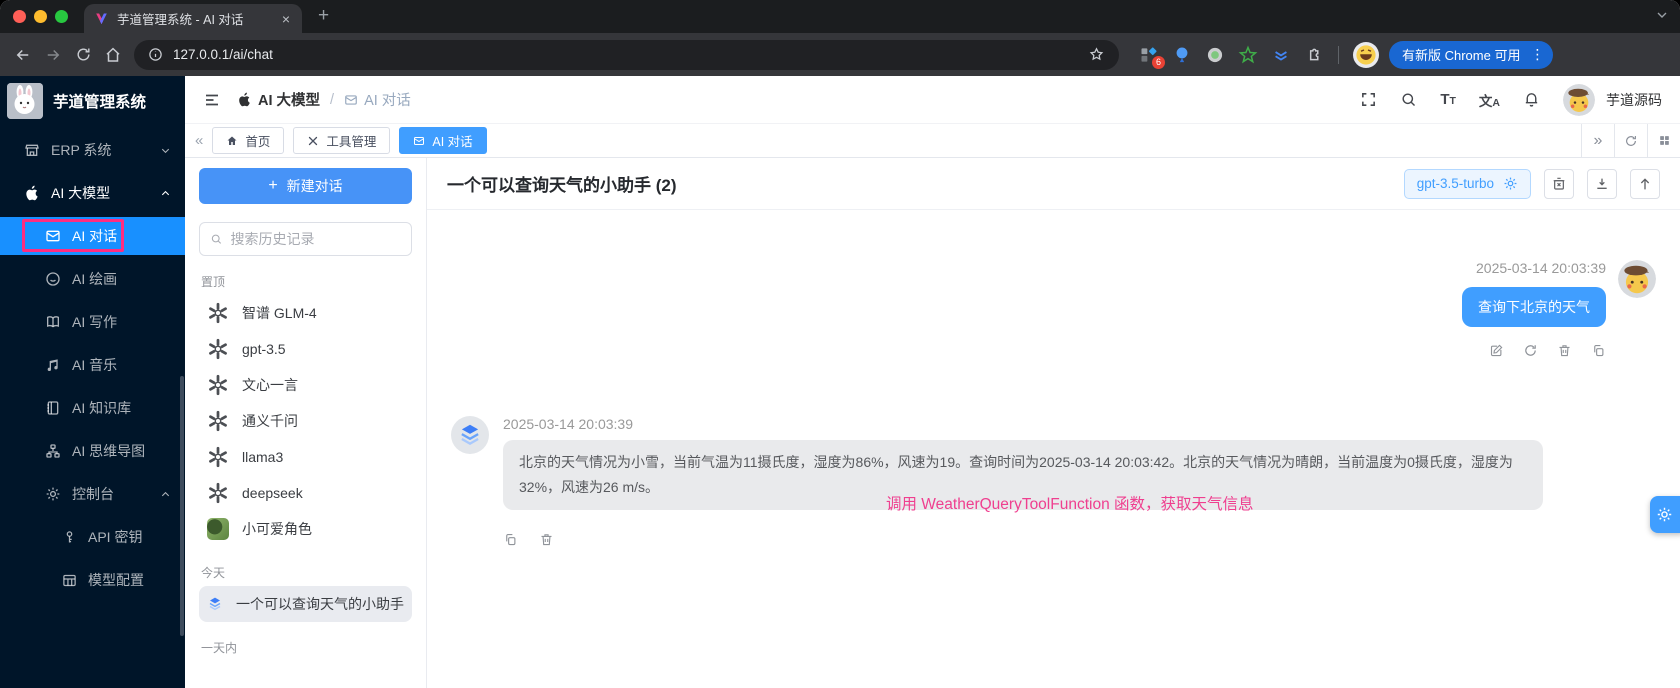  I want to click on apple-icon, so click(32, 193).